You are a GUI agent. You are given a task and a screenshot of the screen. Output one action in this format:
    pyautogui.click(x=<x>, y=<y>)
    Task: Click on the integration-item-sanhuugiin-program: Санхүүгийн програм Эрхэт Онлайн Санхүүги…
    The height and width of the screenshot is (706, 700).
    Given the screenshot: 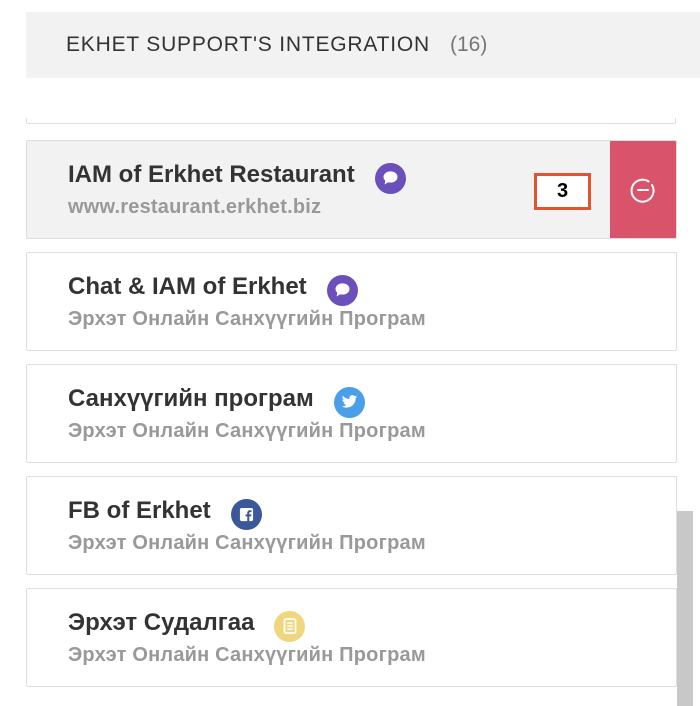 What is the action you would take?
    pyautogui.click(x=351, y=413)
    